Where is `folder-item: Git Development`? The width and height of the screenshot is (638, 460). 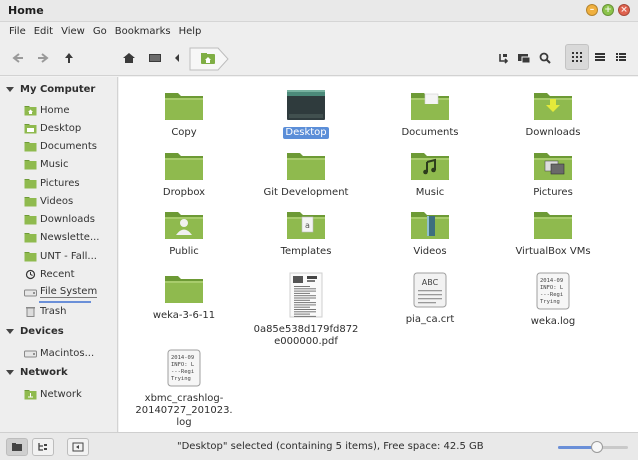 folder-item: Git Development is located at coordinates (306, 174).